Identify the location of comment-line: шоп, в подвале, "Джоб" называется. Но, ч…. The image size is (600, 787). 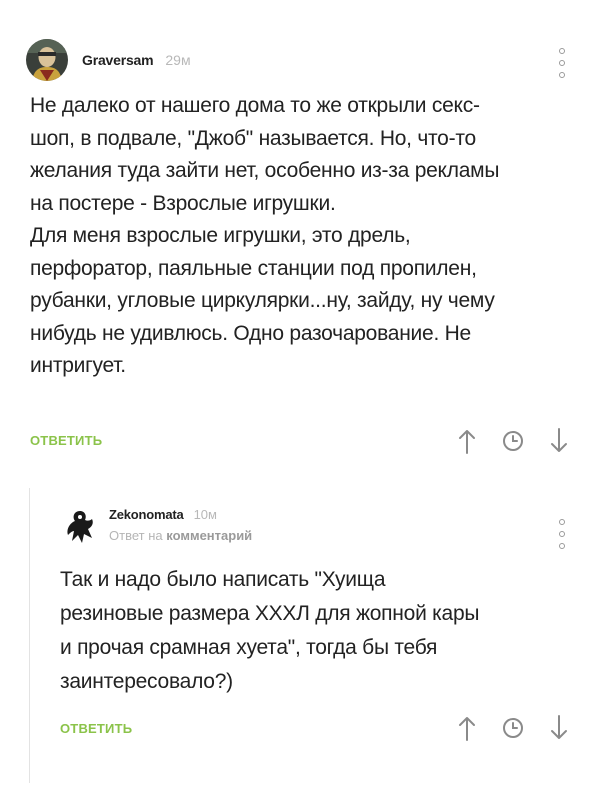
(253, 138).